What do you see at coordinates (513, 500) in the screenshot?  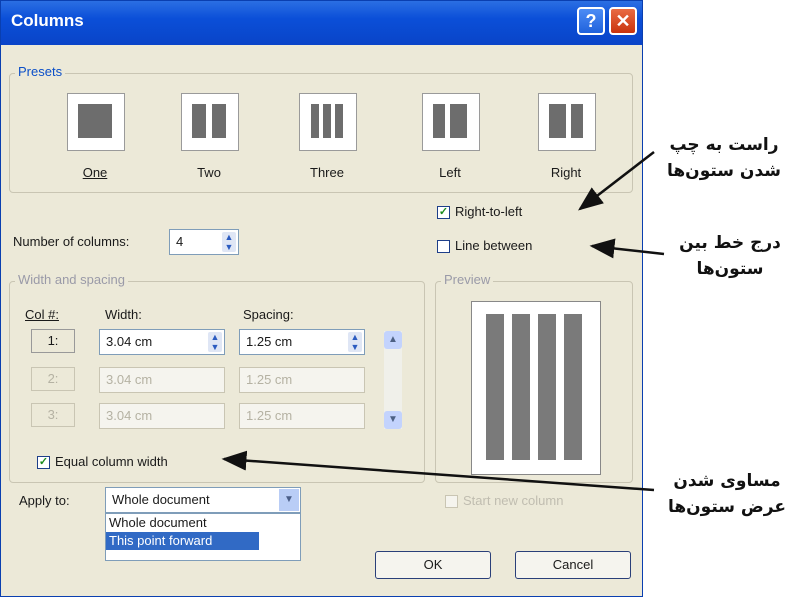 I see `start-new-column-label: Start new column` at bounding box center [513, 500].